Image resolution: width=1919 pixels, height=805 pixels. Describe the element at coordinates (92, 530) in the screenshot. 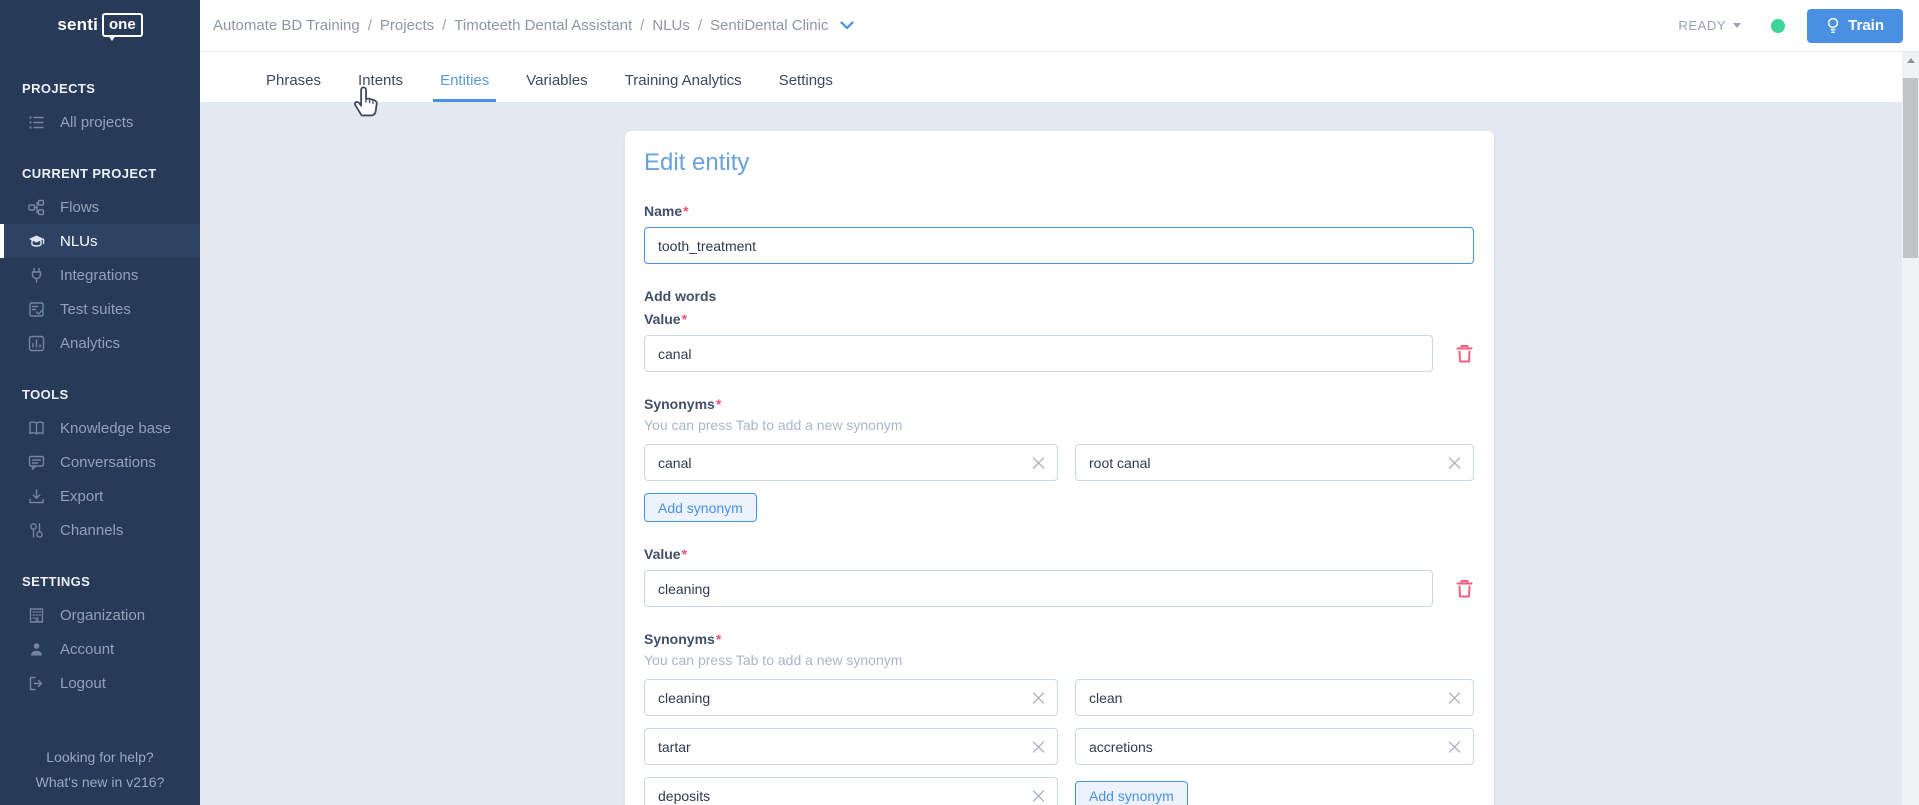

I see `sidebar-item-label: Channels` at that location.